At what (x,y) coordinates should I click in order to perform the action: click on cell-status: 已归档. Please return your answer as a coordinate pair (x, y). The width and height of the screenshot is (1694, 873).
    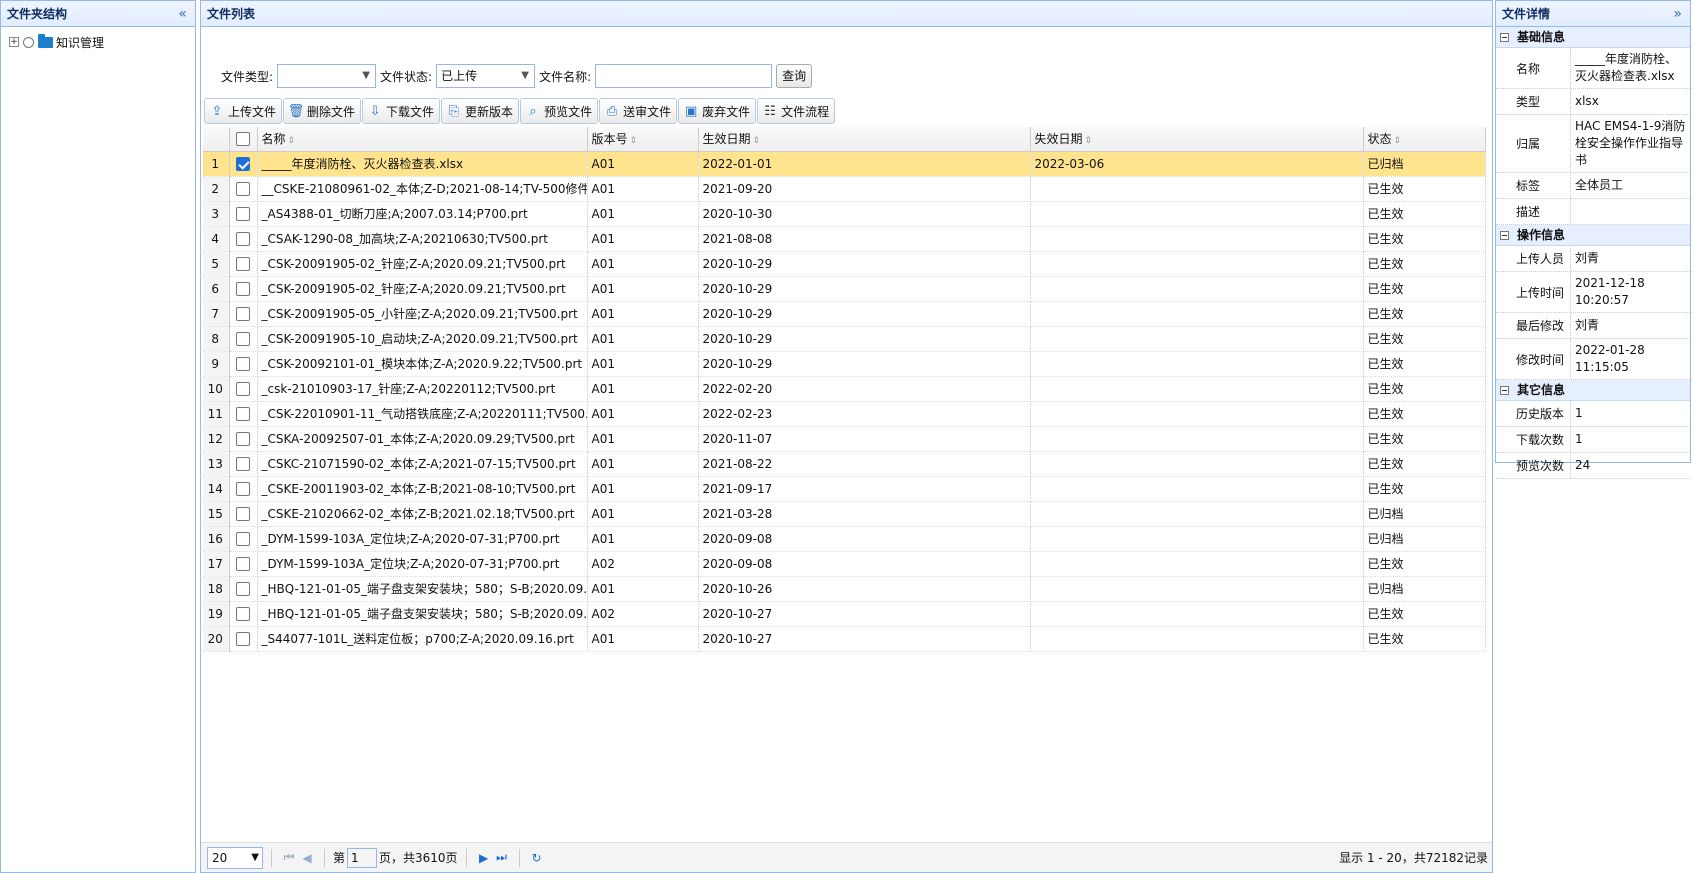
    Looking at the image, I should click on (1424, 539).